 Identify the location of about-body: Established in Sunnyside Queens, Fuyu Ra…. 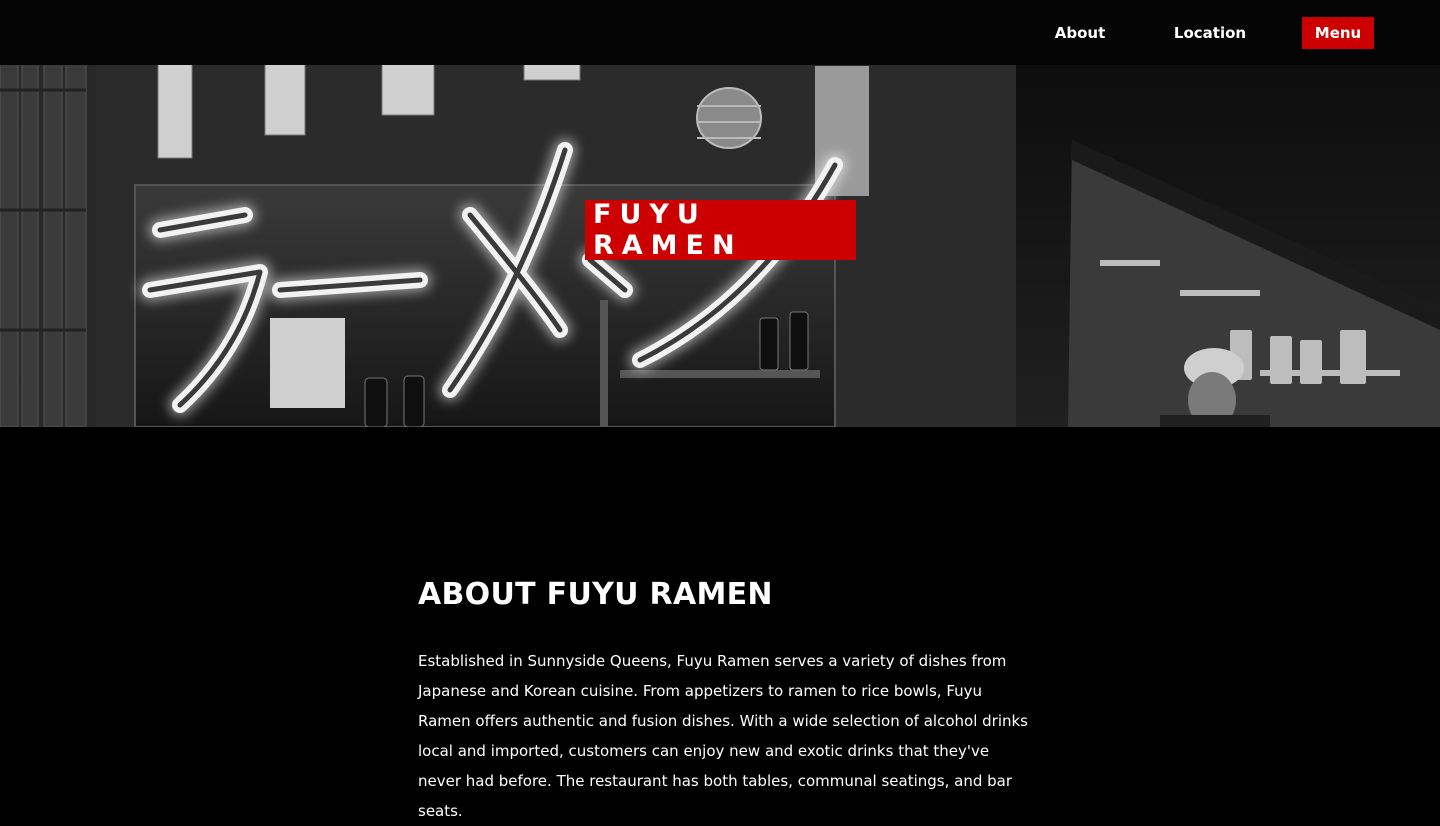
(723, 736).